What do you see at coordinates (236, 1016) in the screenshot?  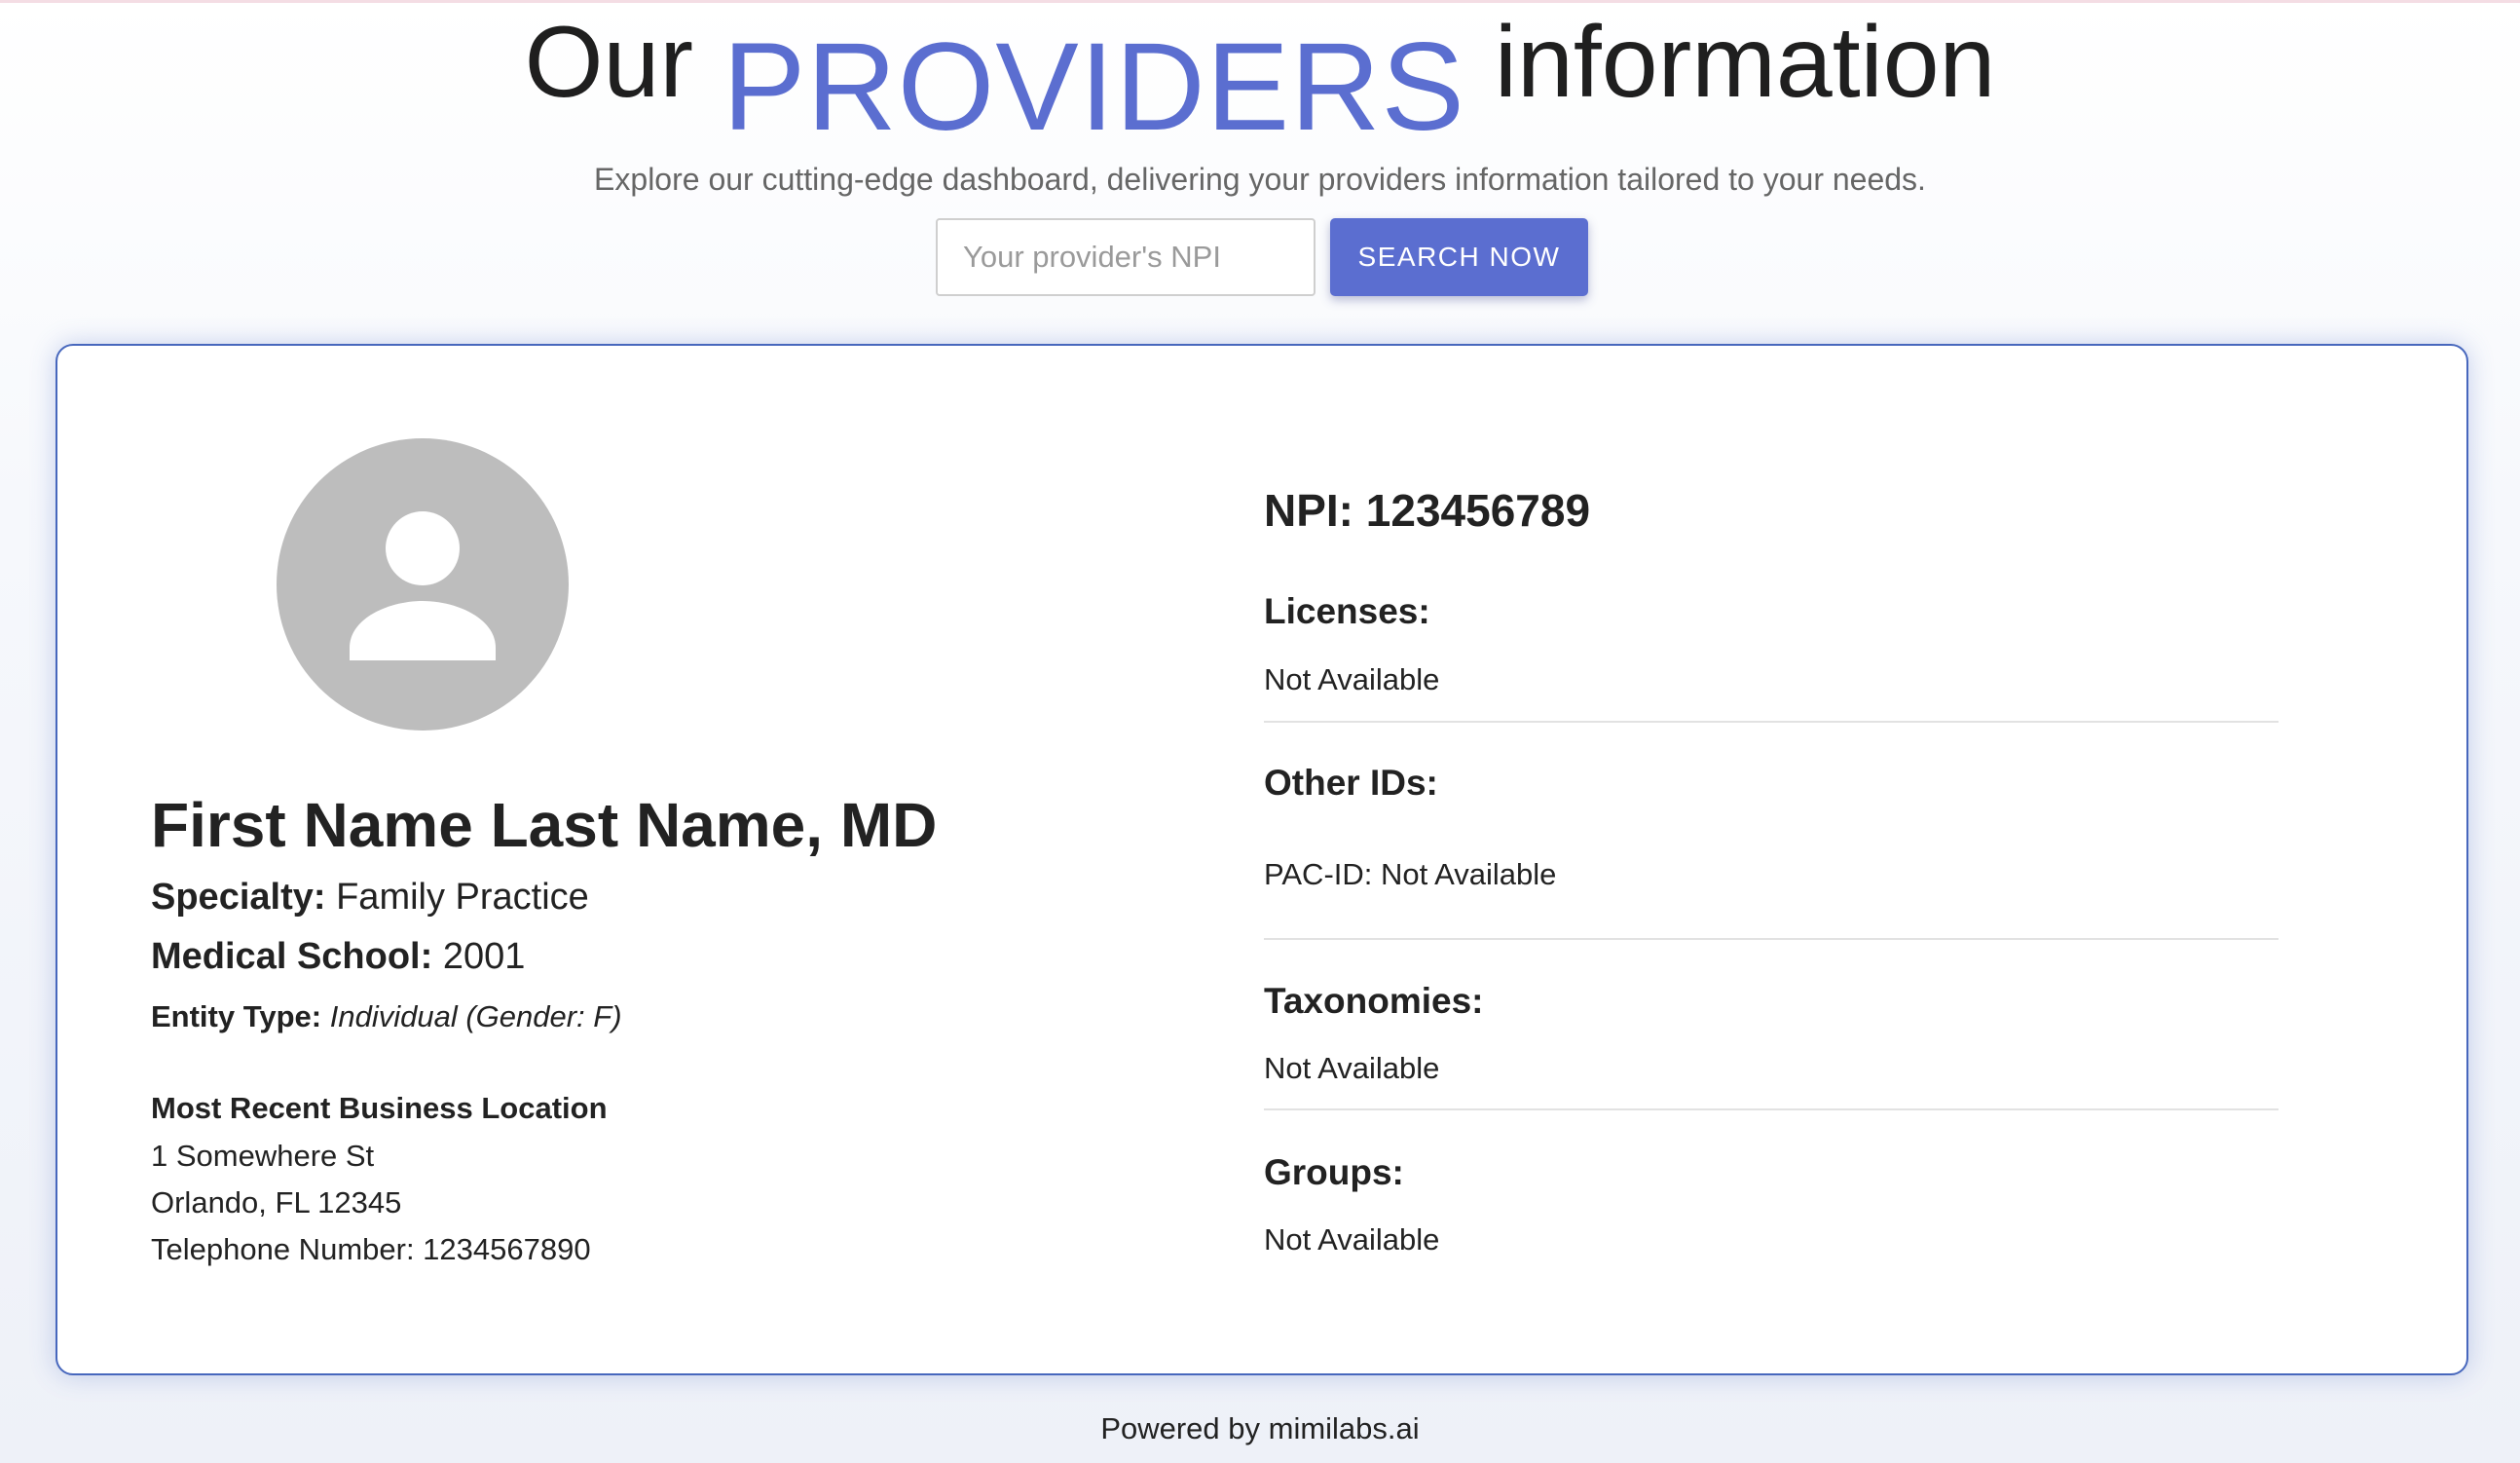 I see `entity-type-label: Entity Type:` at bounding box center [236, 1016].